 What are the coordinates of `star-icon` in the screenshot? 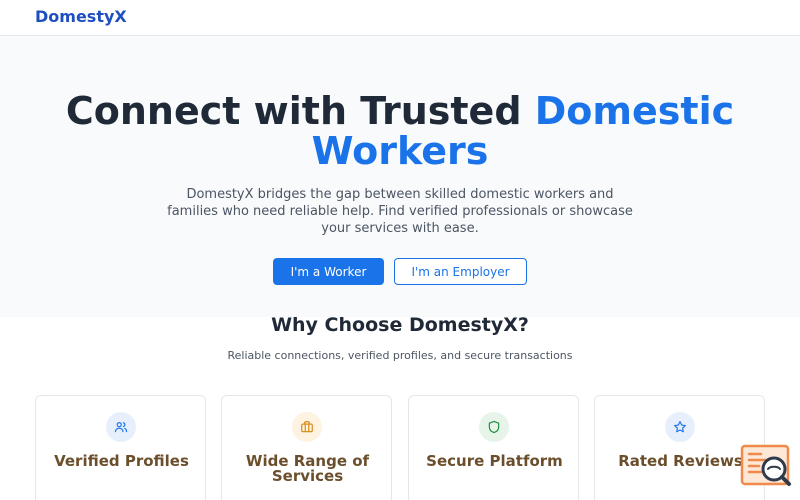 It's located at (680, 427).